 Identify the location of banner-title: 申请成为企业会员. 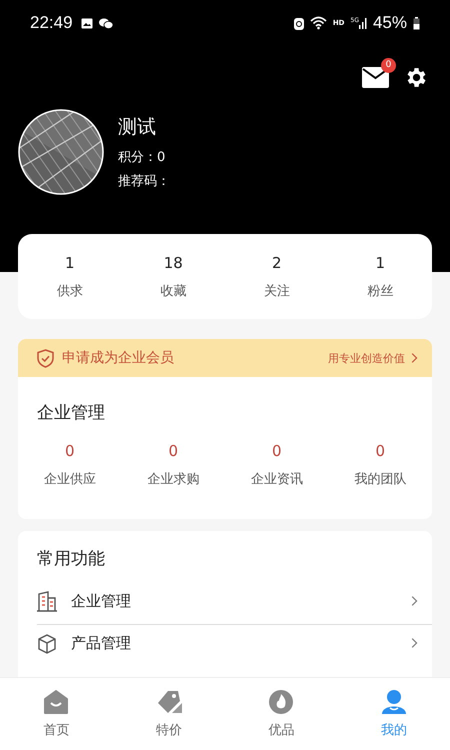
(118, 358).